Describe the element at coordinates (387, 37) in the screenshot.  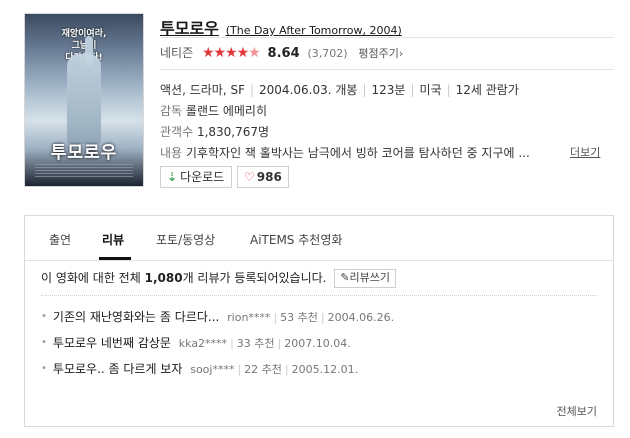
I see `title-divider` at that location.